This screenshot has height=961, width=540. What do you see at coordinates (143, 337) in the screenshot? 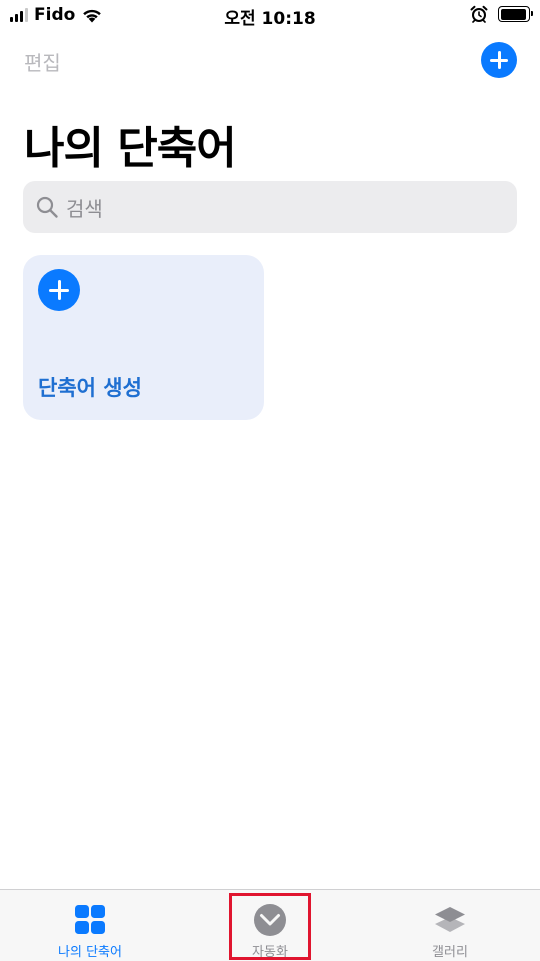
I see `create-shortcut-card: 단축어 생성` at bounding box center [143, 337].